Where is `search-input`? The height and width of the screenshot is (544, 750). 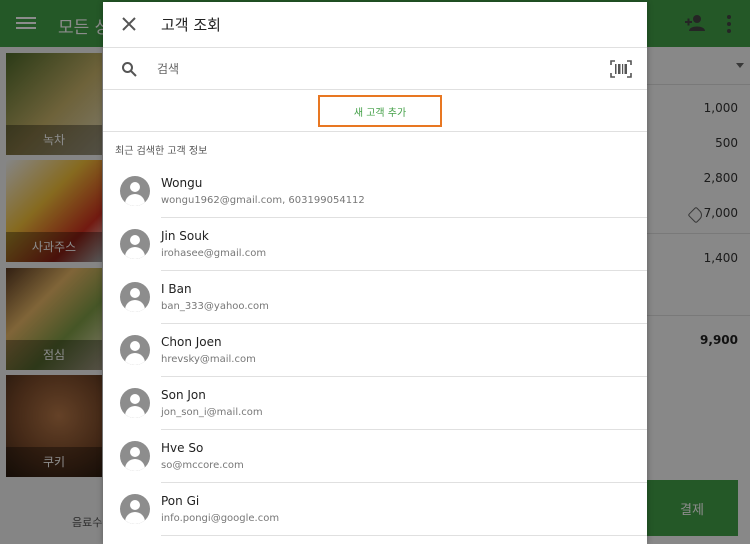 search-input is located at coordinates (372, 69).